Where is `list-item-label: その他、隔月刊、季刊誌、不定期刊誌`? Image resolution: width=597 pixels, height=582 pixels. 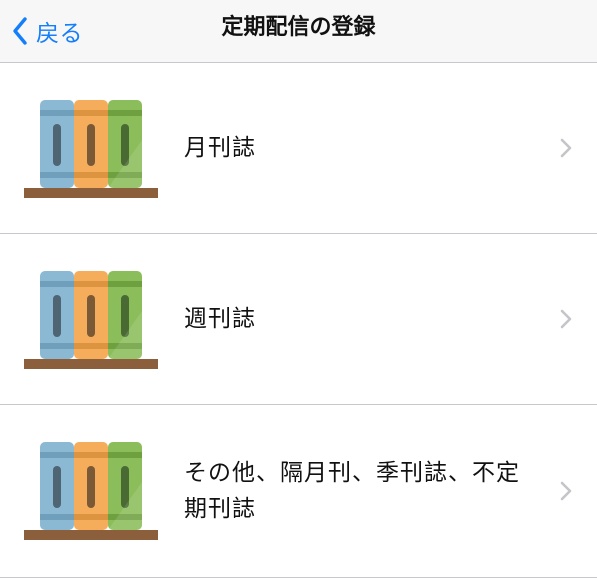
list-item-label: その他、隔月刊、季刊誌、不定期刊誌 is located at coordinates (352, 491).